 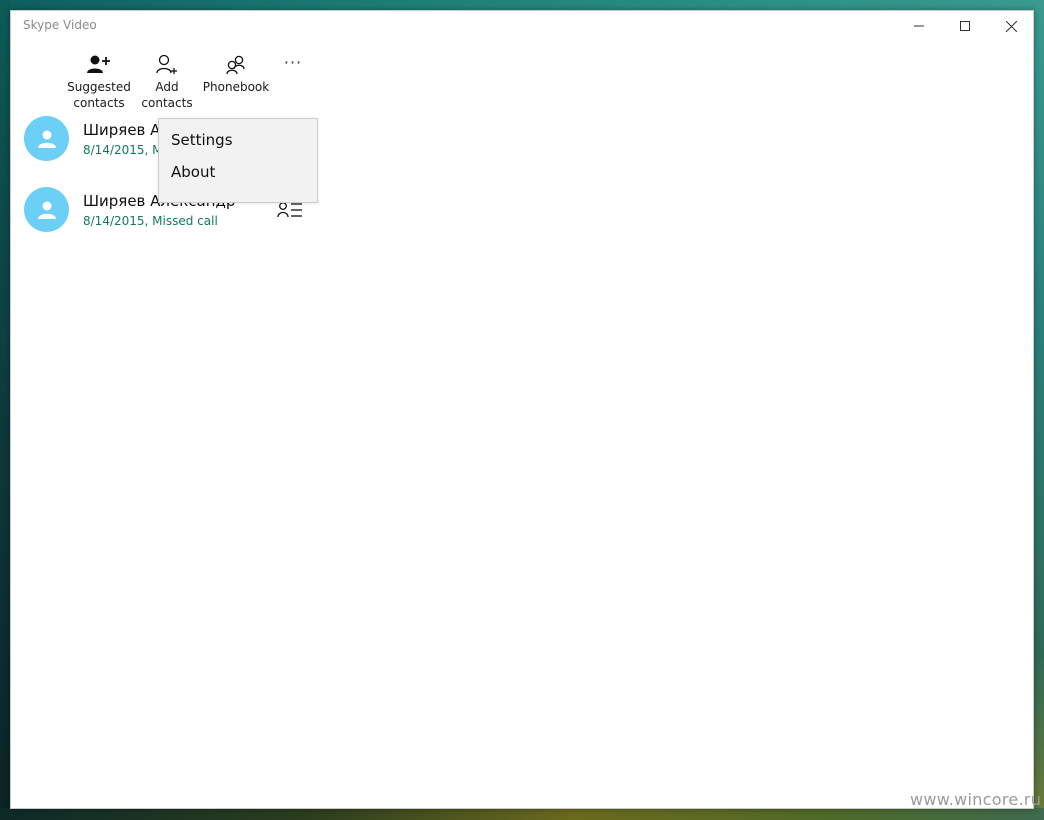 What do you see at coordinates (236, 87) in the screenshot?
I see `phonebook-label: Phonebook` at bounding box center [236, 87].